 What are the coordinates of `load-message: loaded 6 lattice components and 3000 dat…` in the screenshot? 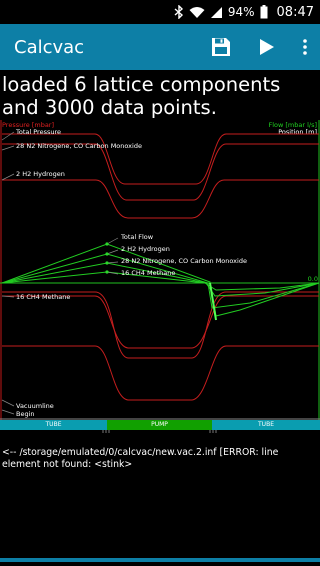 It's located at (141, 96).